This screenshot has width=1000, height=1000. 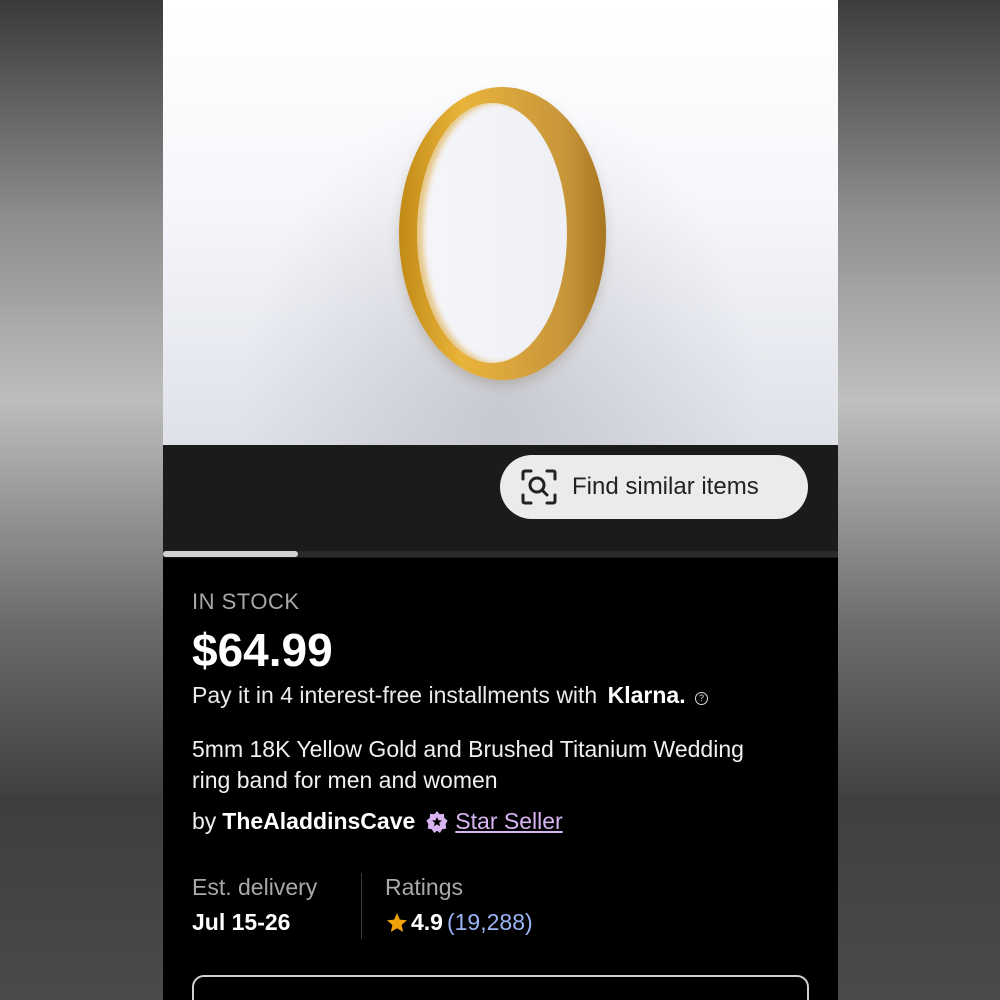 I want to click on visual-search-icon, so click(x=539, y=487).